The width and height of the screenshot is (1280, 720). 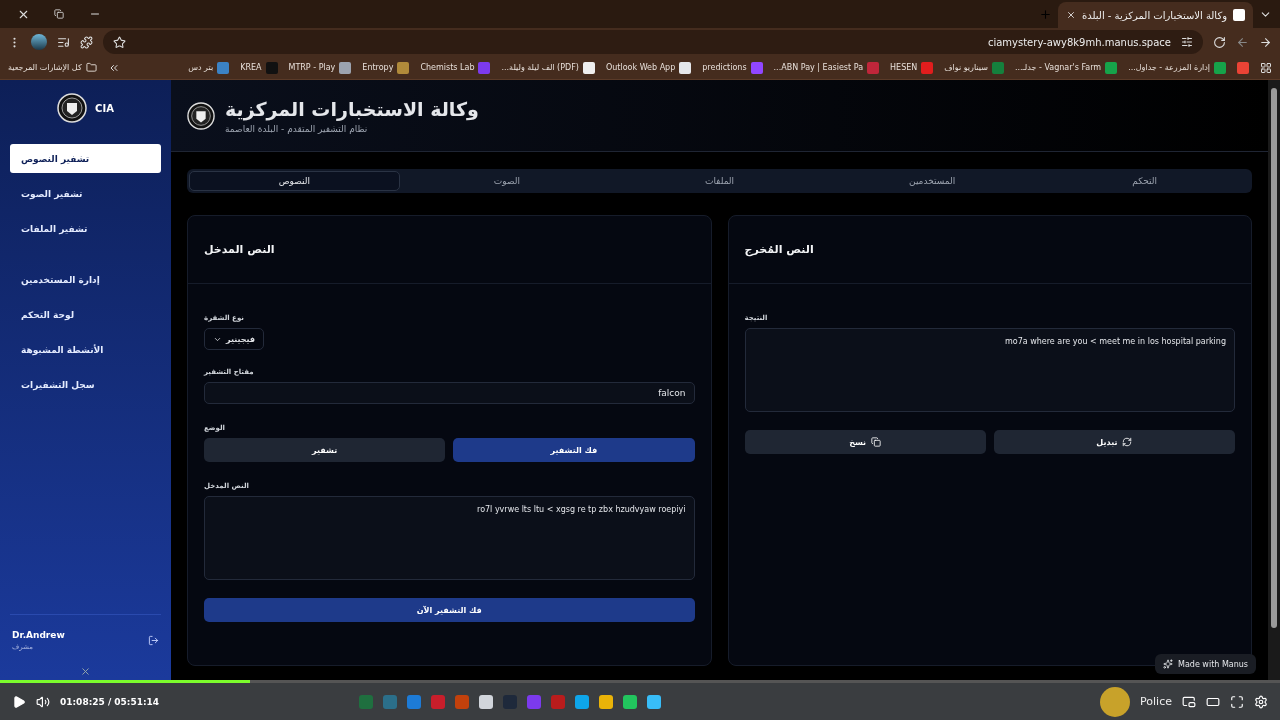 What do you see at coordinates (974, 67) in the screenshot?
I see `bookmark: سيناريو نواف` at bounding box center [974, 67].